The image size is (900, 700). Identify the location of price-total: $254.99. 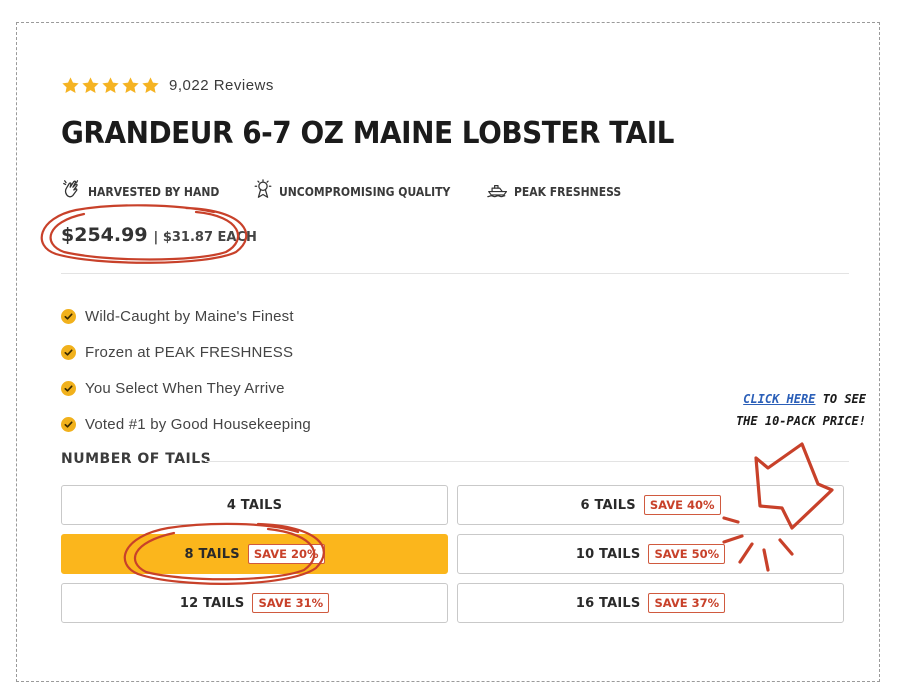
(104, 235).